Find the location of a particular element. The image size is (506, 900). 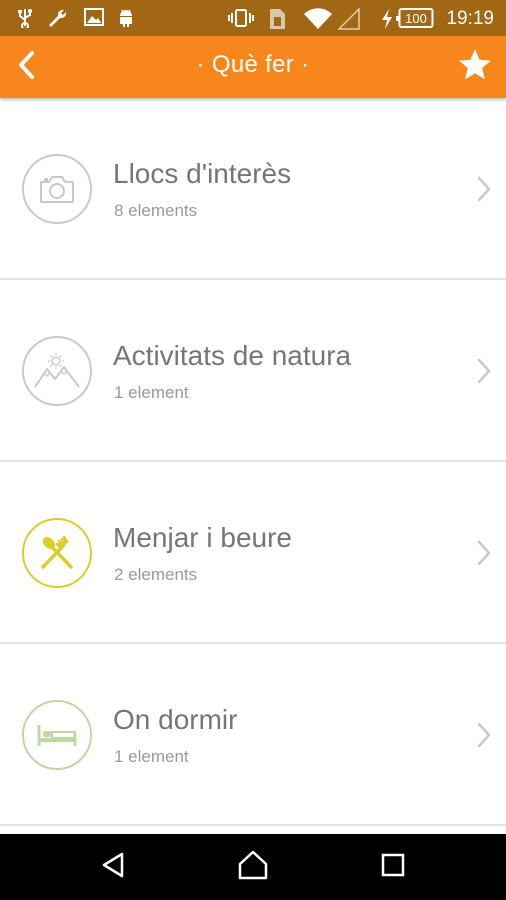

battery-icon: 100 is located at coordinates (415, 20).